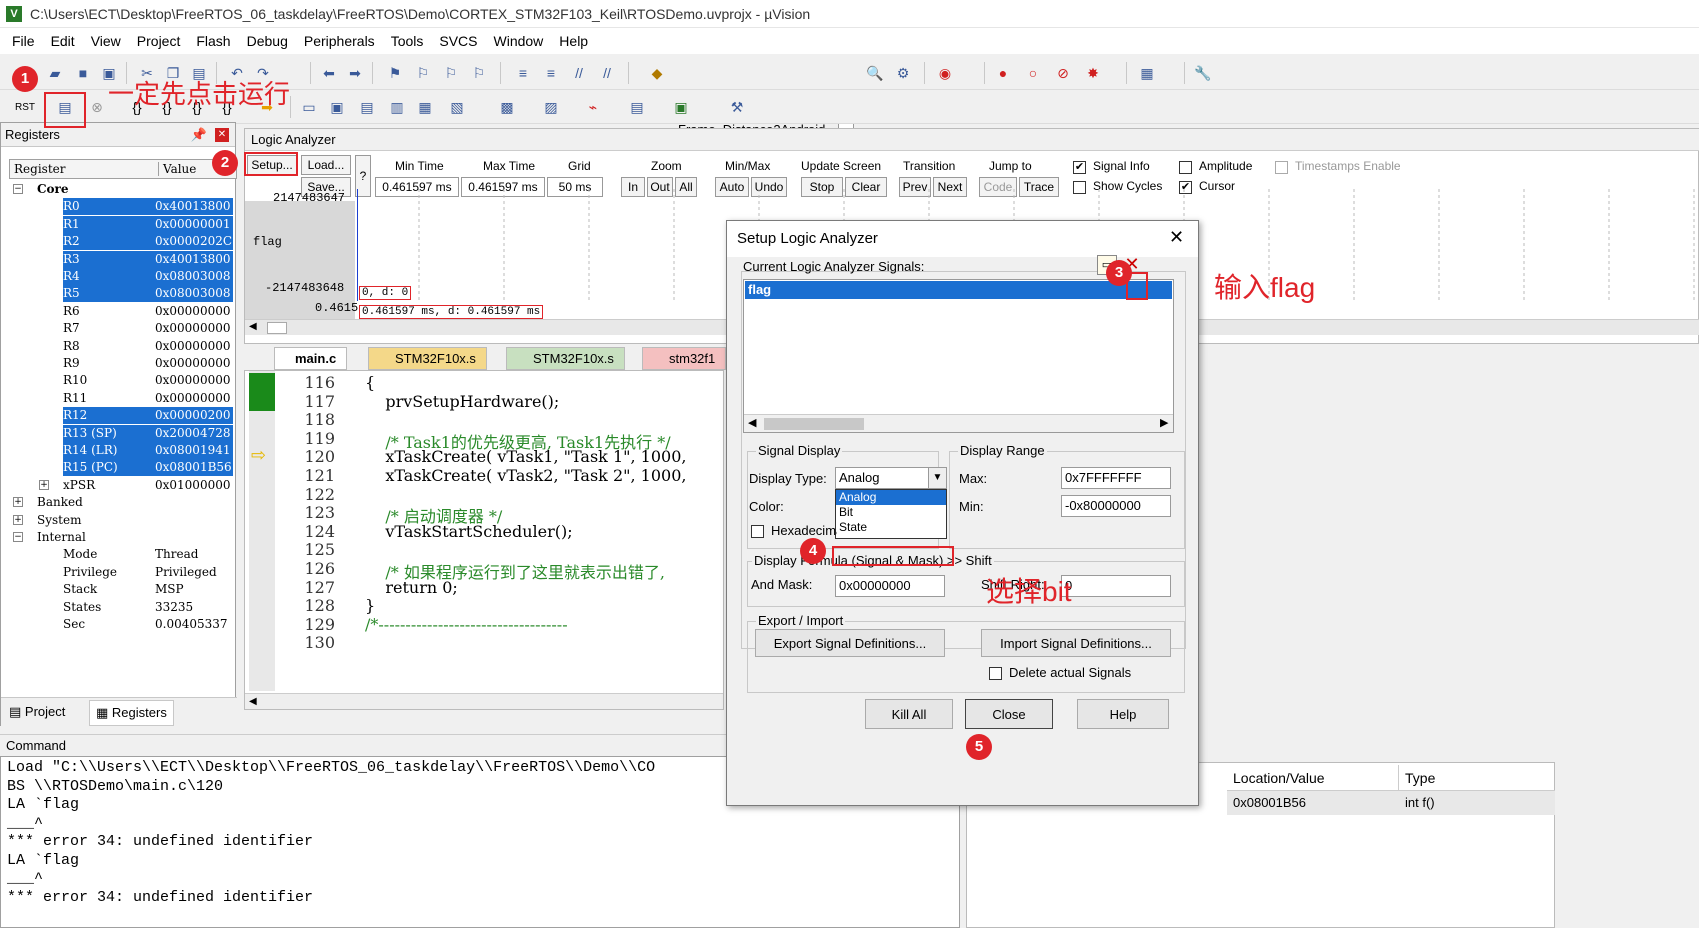 The height and width of the screenshot is (928, 1699). Describe the element at coordinates (106, 41) in the screenshot. I see `menu-view: View` at that location.